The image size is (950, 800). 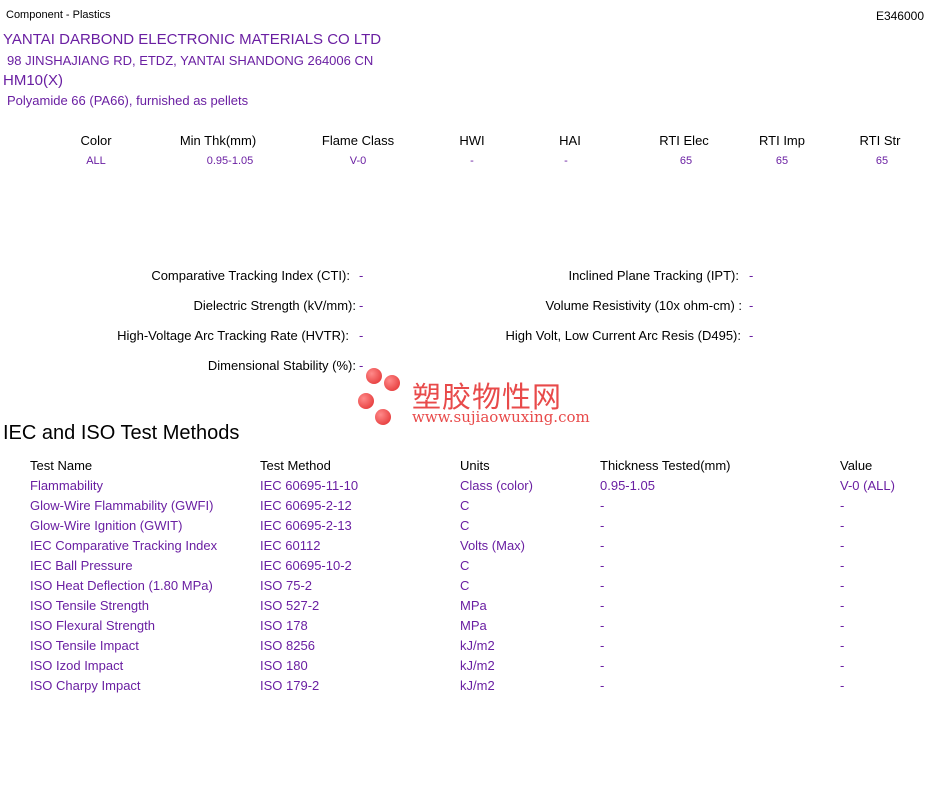 I want to click on ipt-label: Inclined Plane Tracking (IPT):, so click(x=653, y=275).